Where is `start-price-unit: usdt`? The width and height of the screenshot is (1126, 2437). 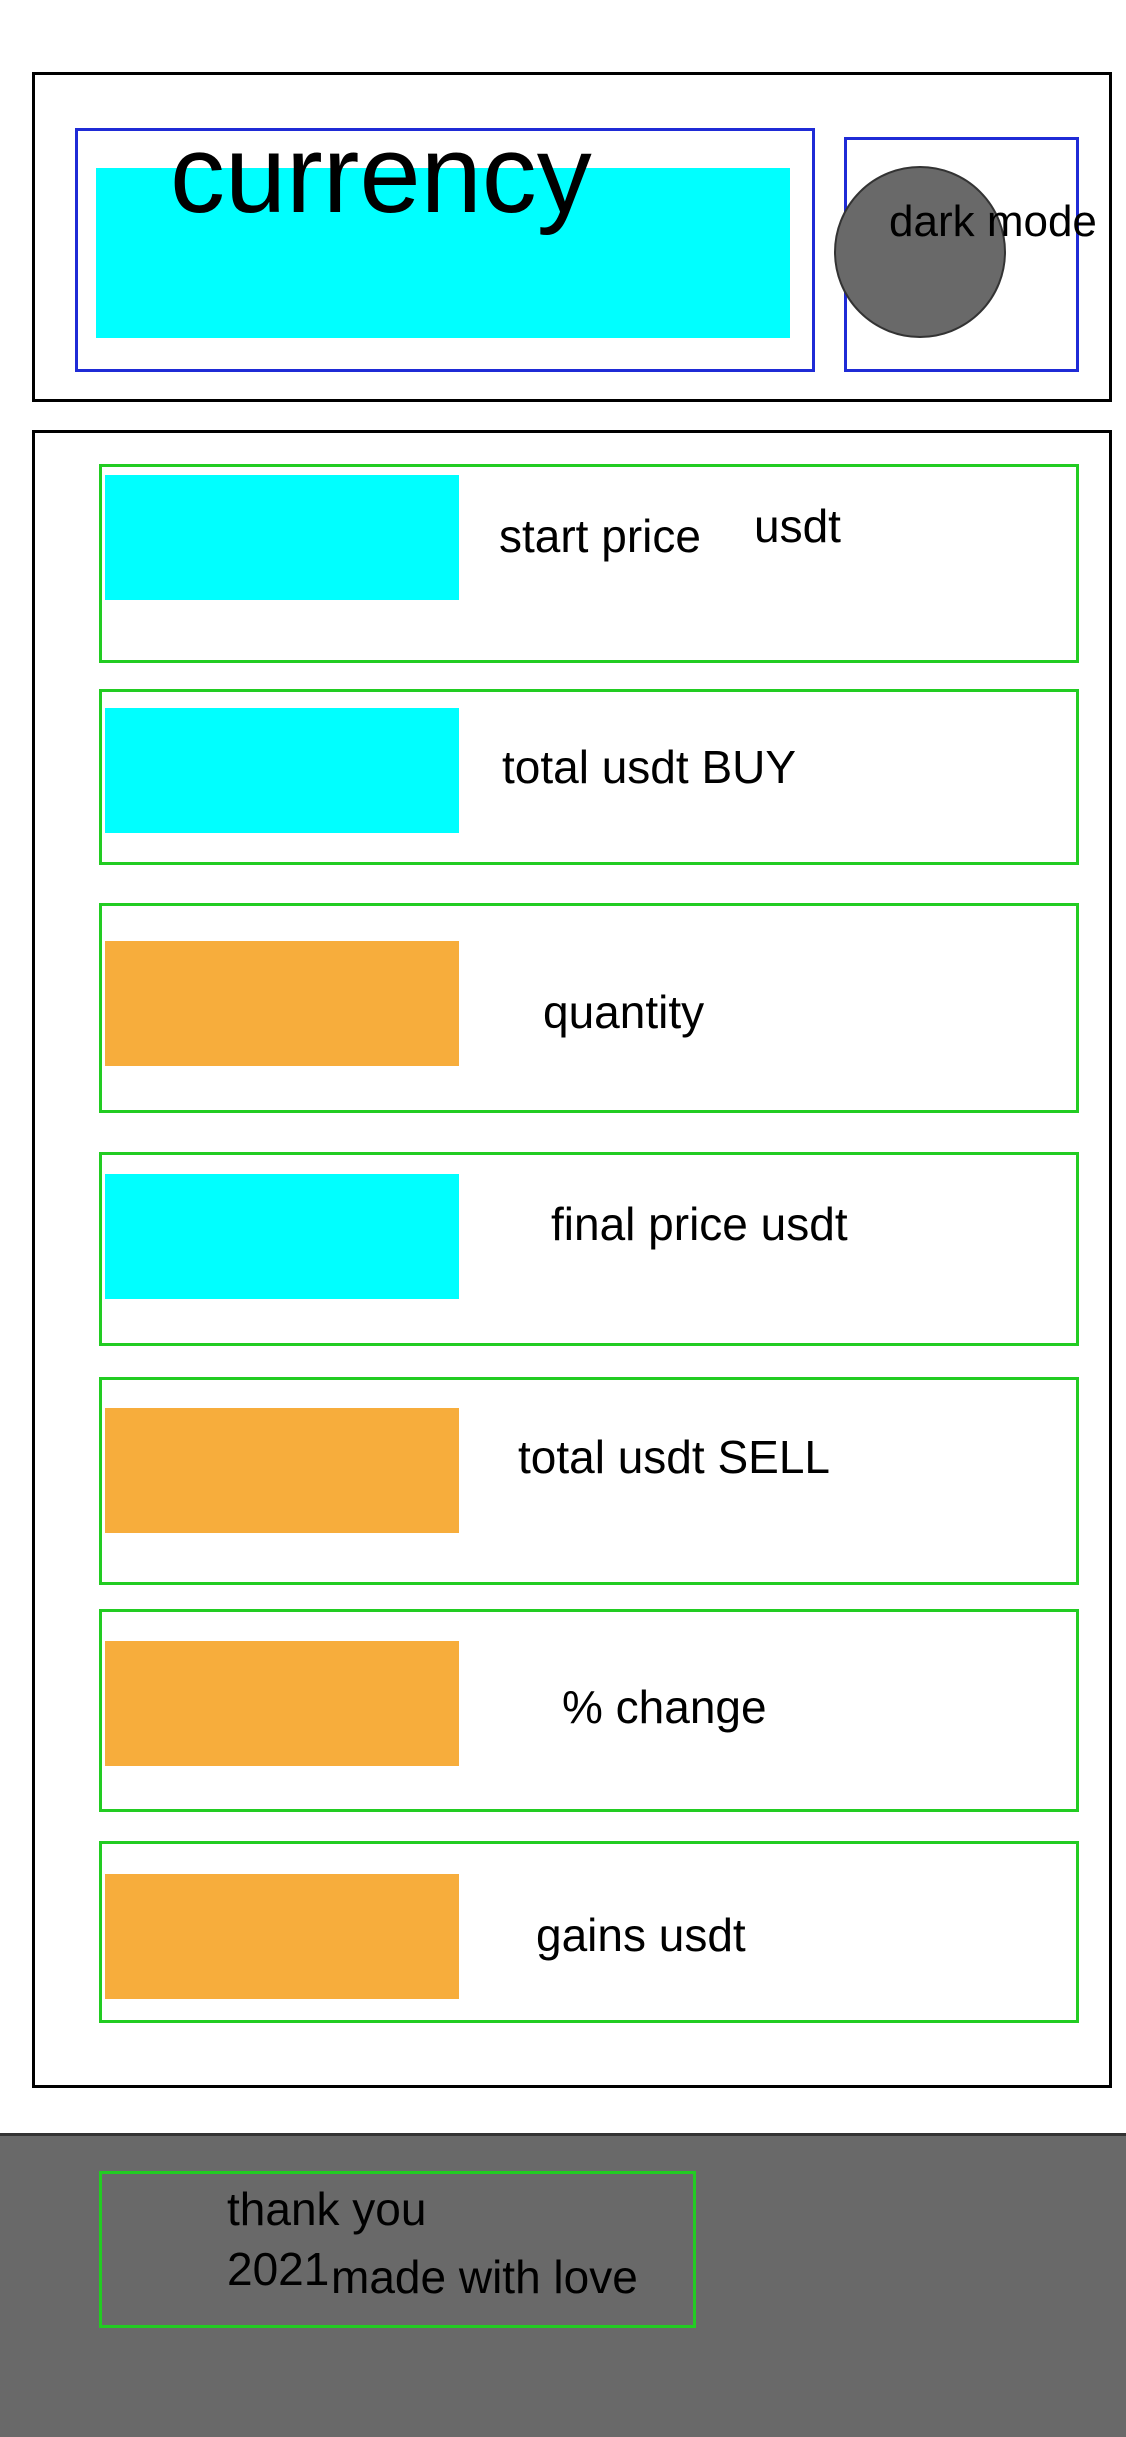 start-price-unit: usdt is located at coordinates (797, 526).